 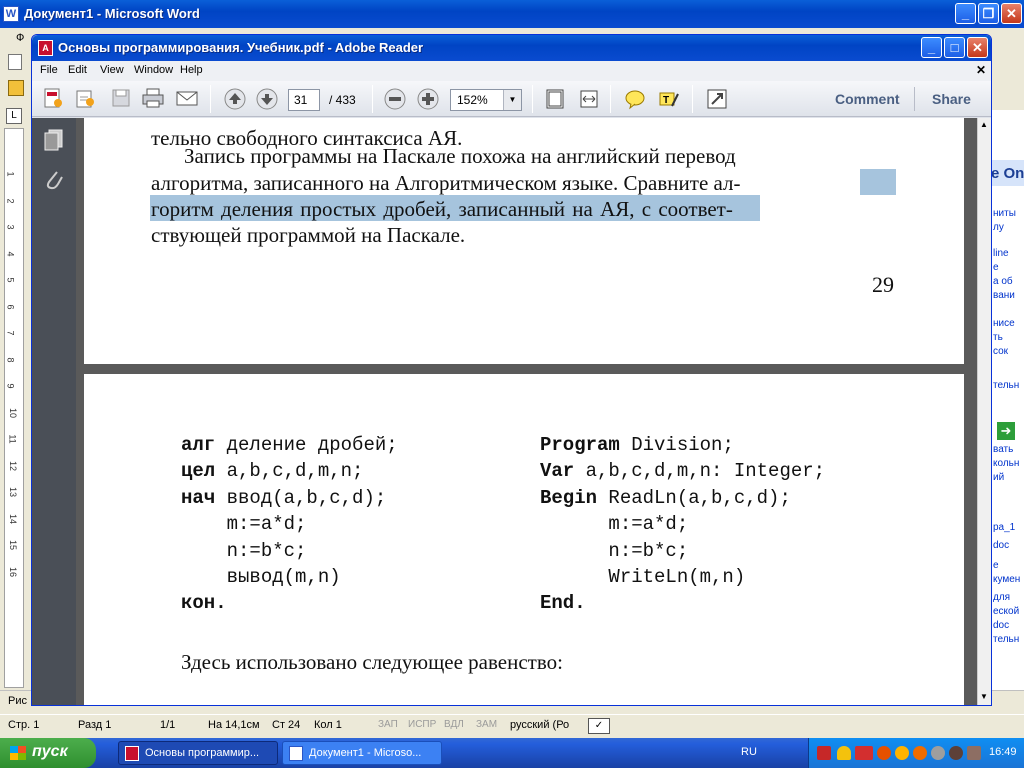 What do you see at coordinates (13, 492) in the screenshot?
I see `ruler-number: 13` at bounding box center [13, 492].